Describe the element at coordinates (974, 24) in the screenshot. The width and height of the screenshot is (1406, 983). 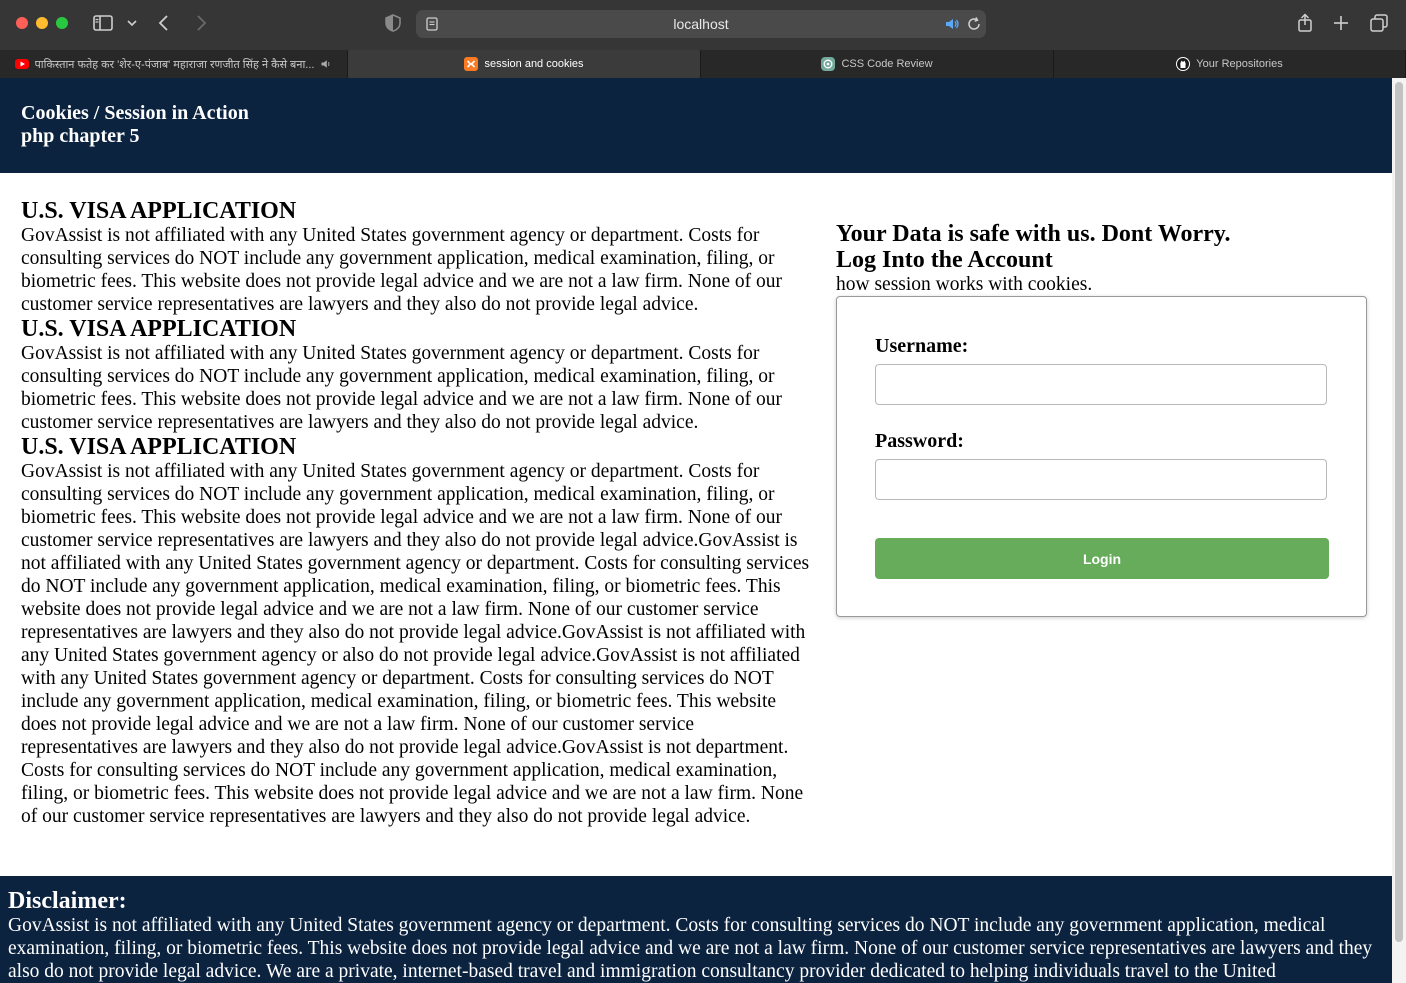
I see `reload-icon` at that location.